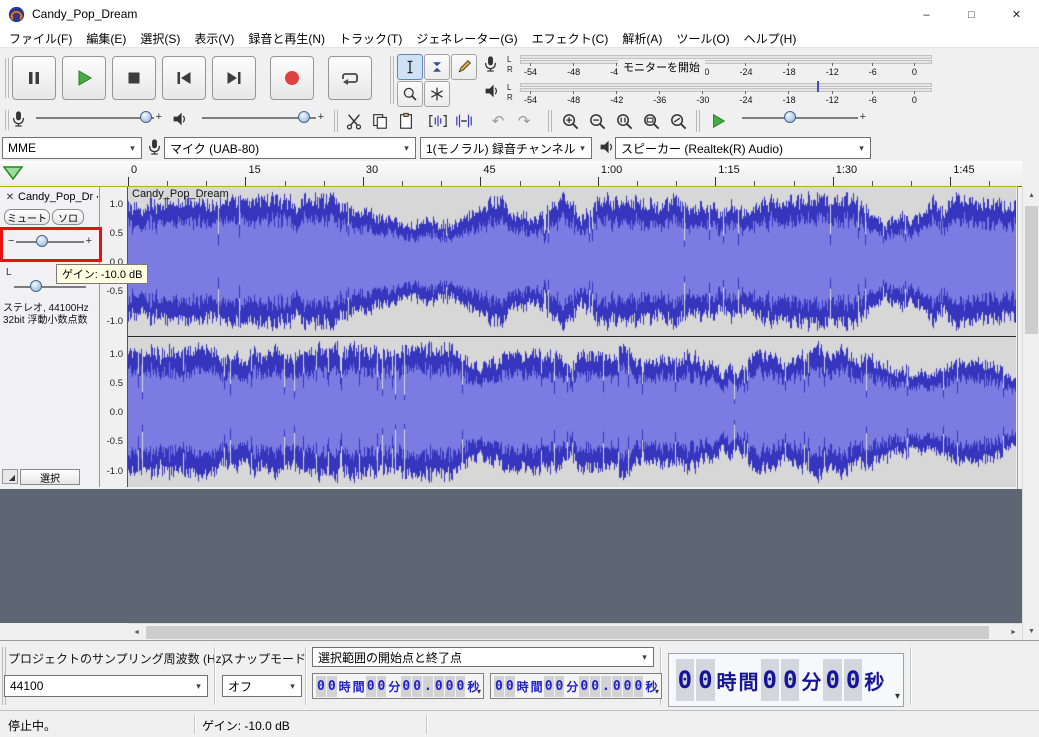  Describe the element at coordinates (95, 118) in the screenshot. I see `recording-volume-slider: +` at that location.